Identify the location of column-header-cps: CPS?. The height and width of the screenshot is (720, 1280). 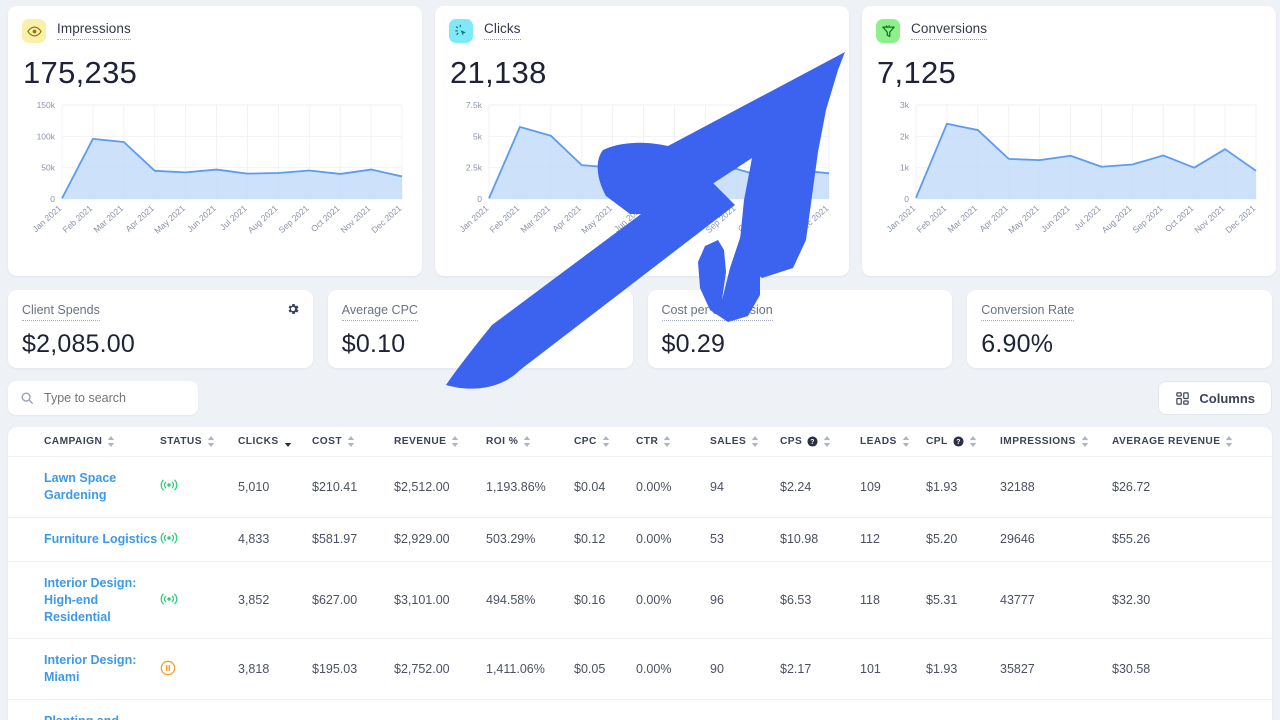
(820, 442).